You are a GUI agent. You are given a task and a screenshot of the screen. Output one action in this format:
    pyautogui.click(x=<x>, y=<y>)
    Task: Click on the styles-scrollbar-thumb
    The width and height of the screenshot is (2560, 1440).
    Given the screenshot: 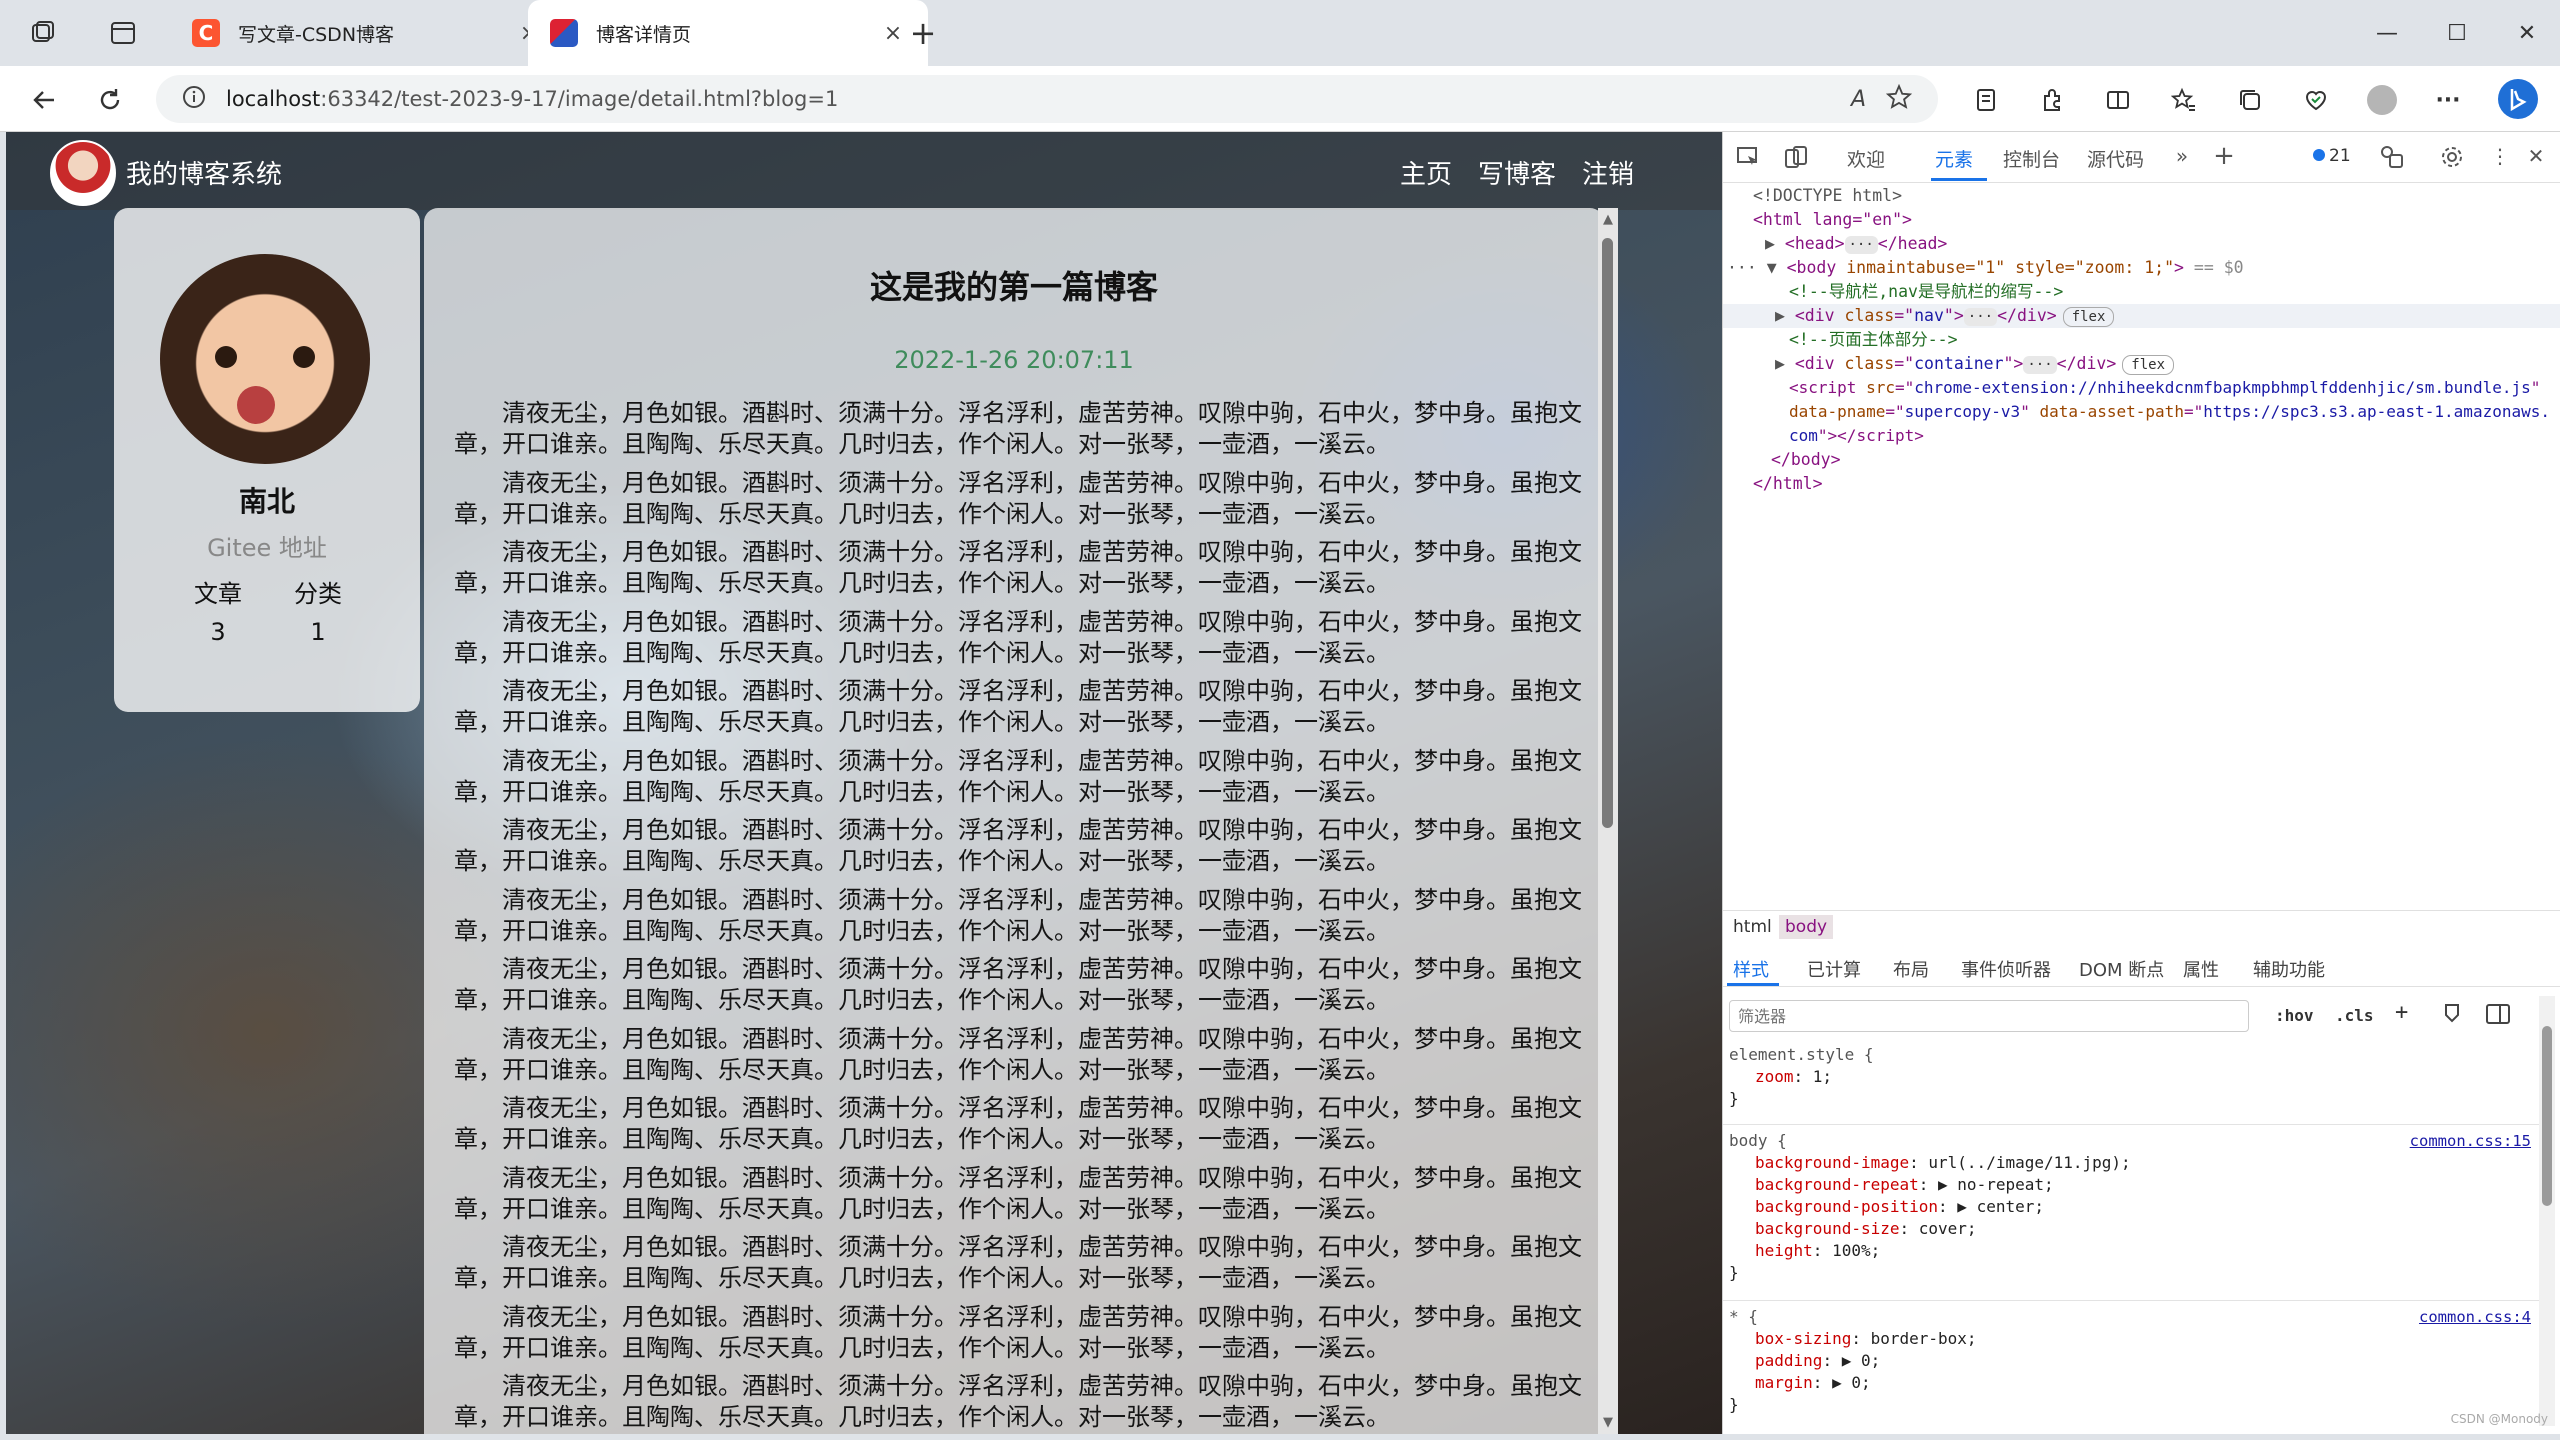 What is the action you would take?
    pyautogui.click(x=2547, y=1116)
    